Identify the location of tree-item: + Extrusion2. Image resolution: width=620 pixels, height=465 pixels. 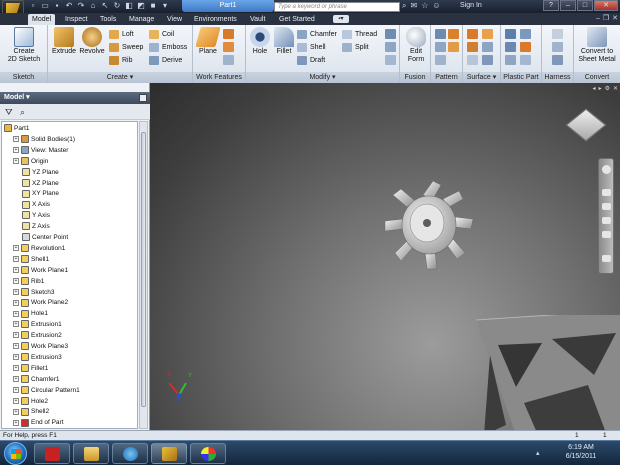
(37, 335).